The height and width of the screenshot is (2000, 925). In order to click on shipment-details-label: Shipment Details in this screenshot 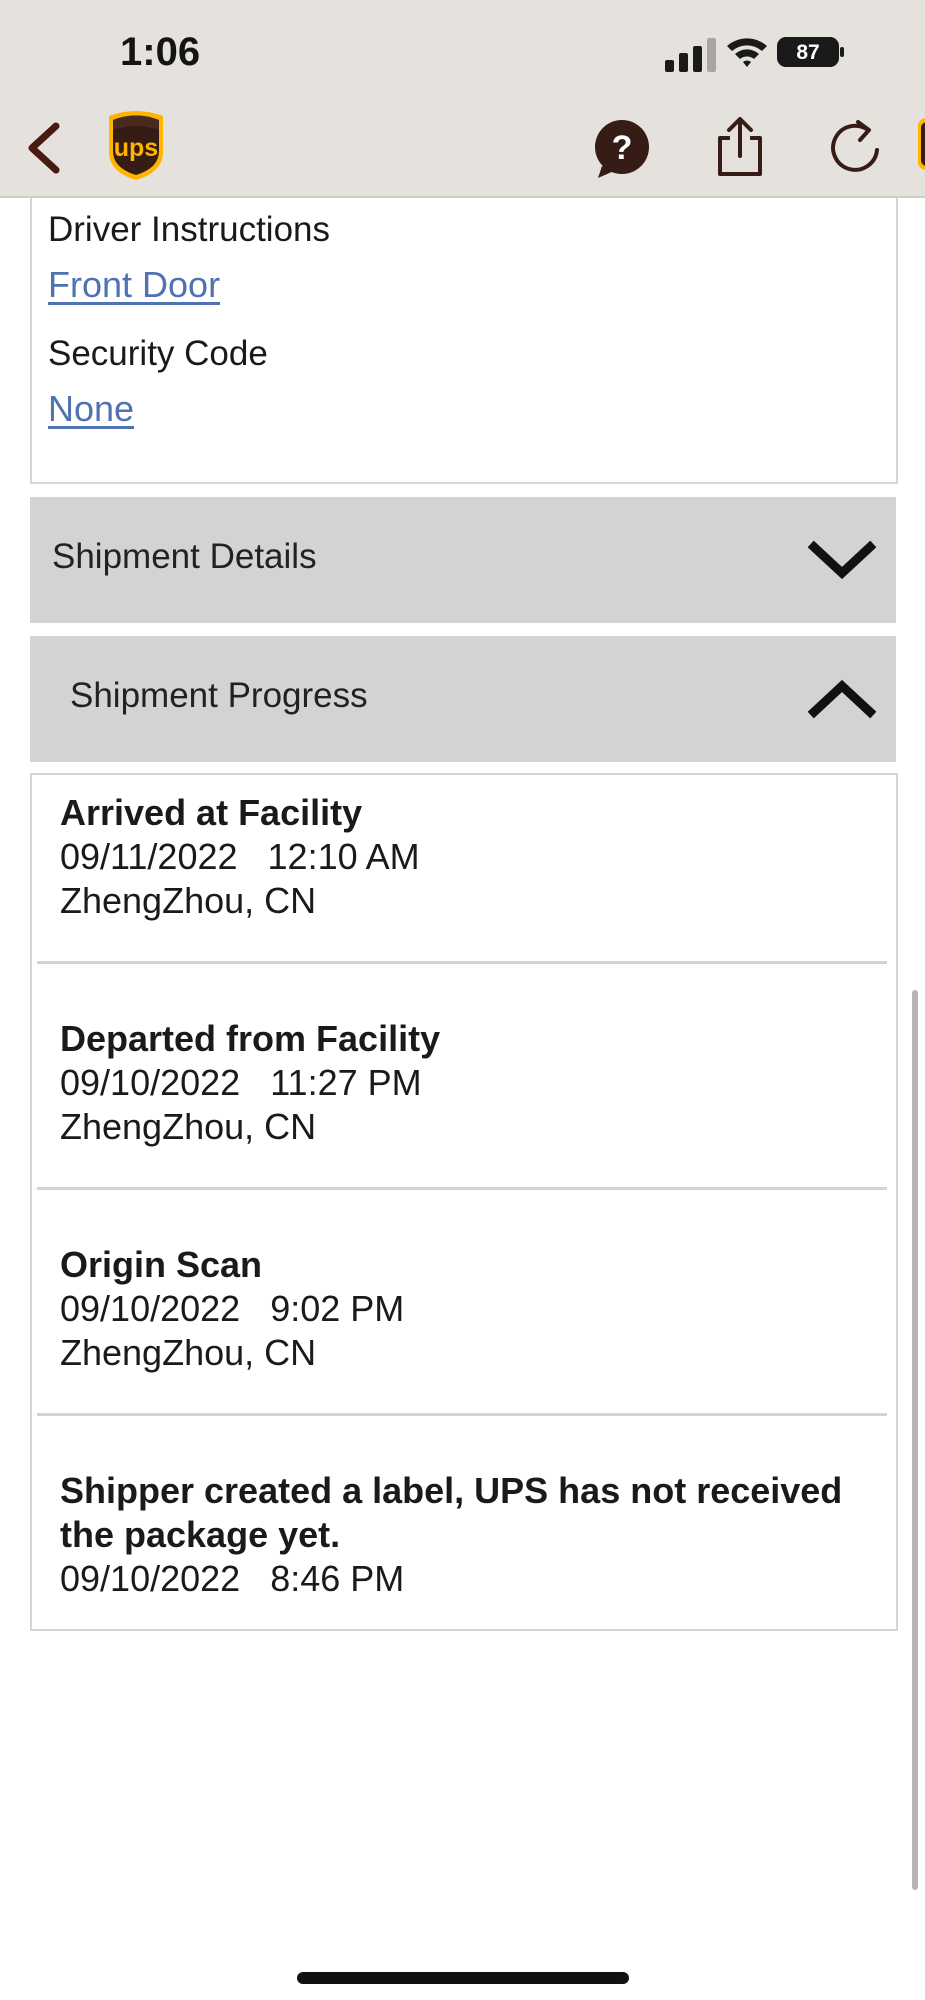, I will do `click(184, 556)`.